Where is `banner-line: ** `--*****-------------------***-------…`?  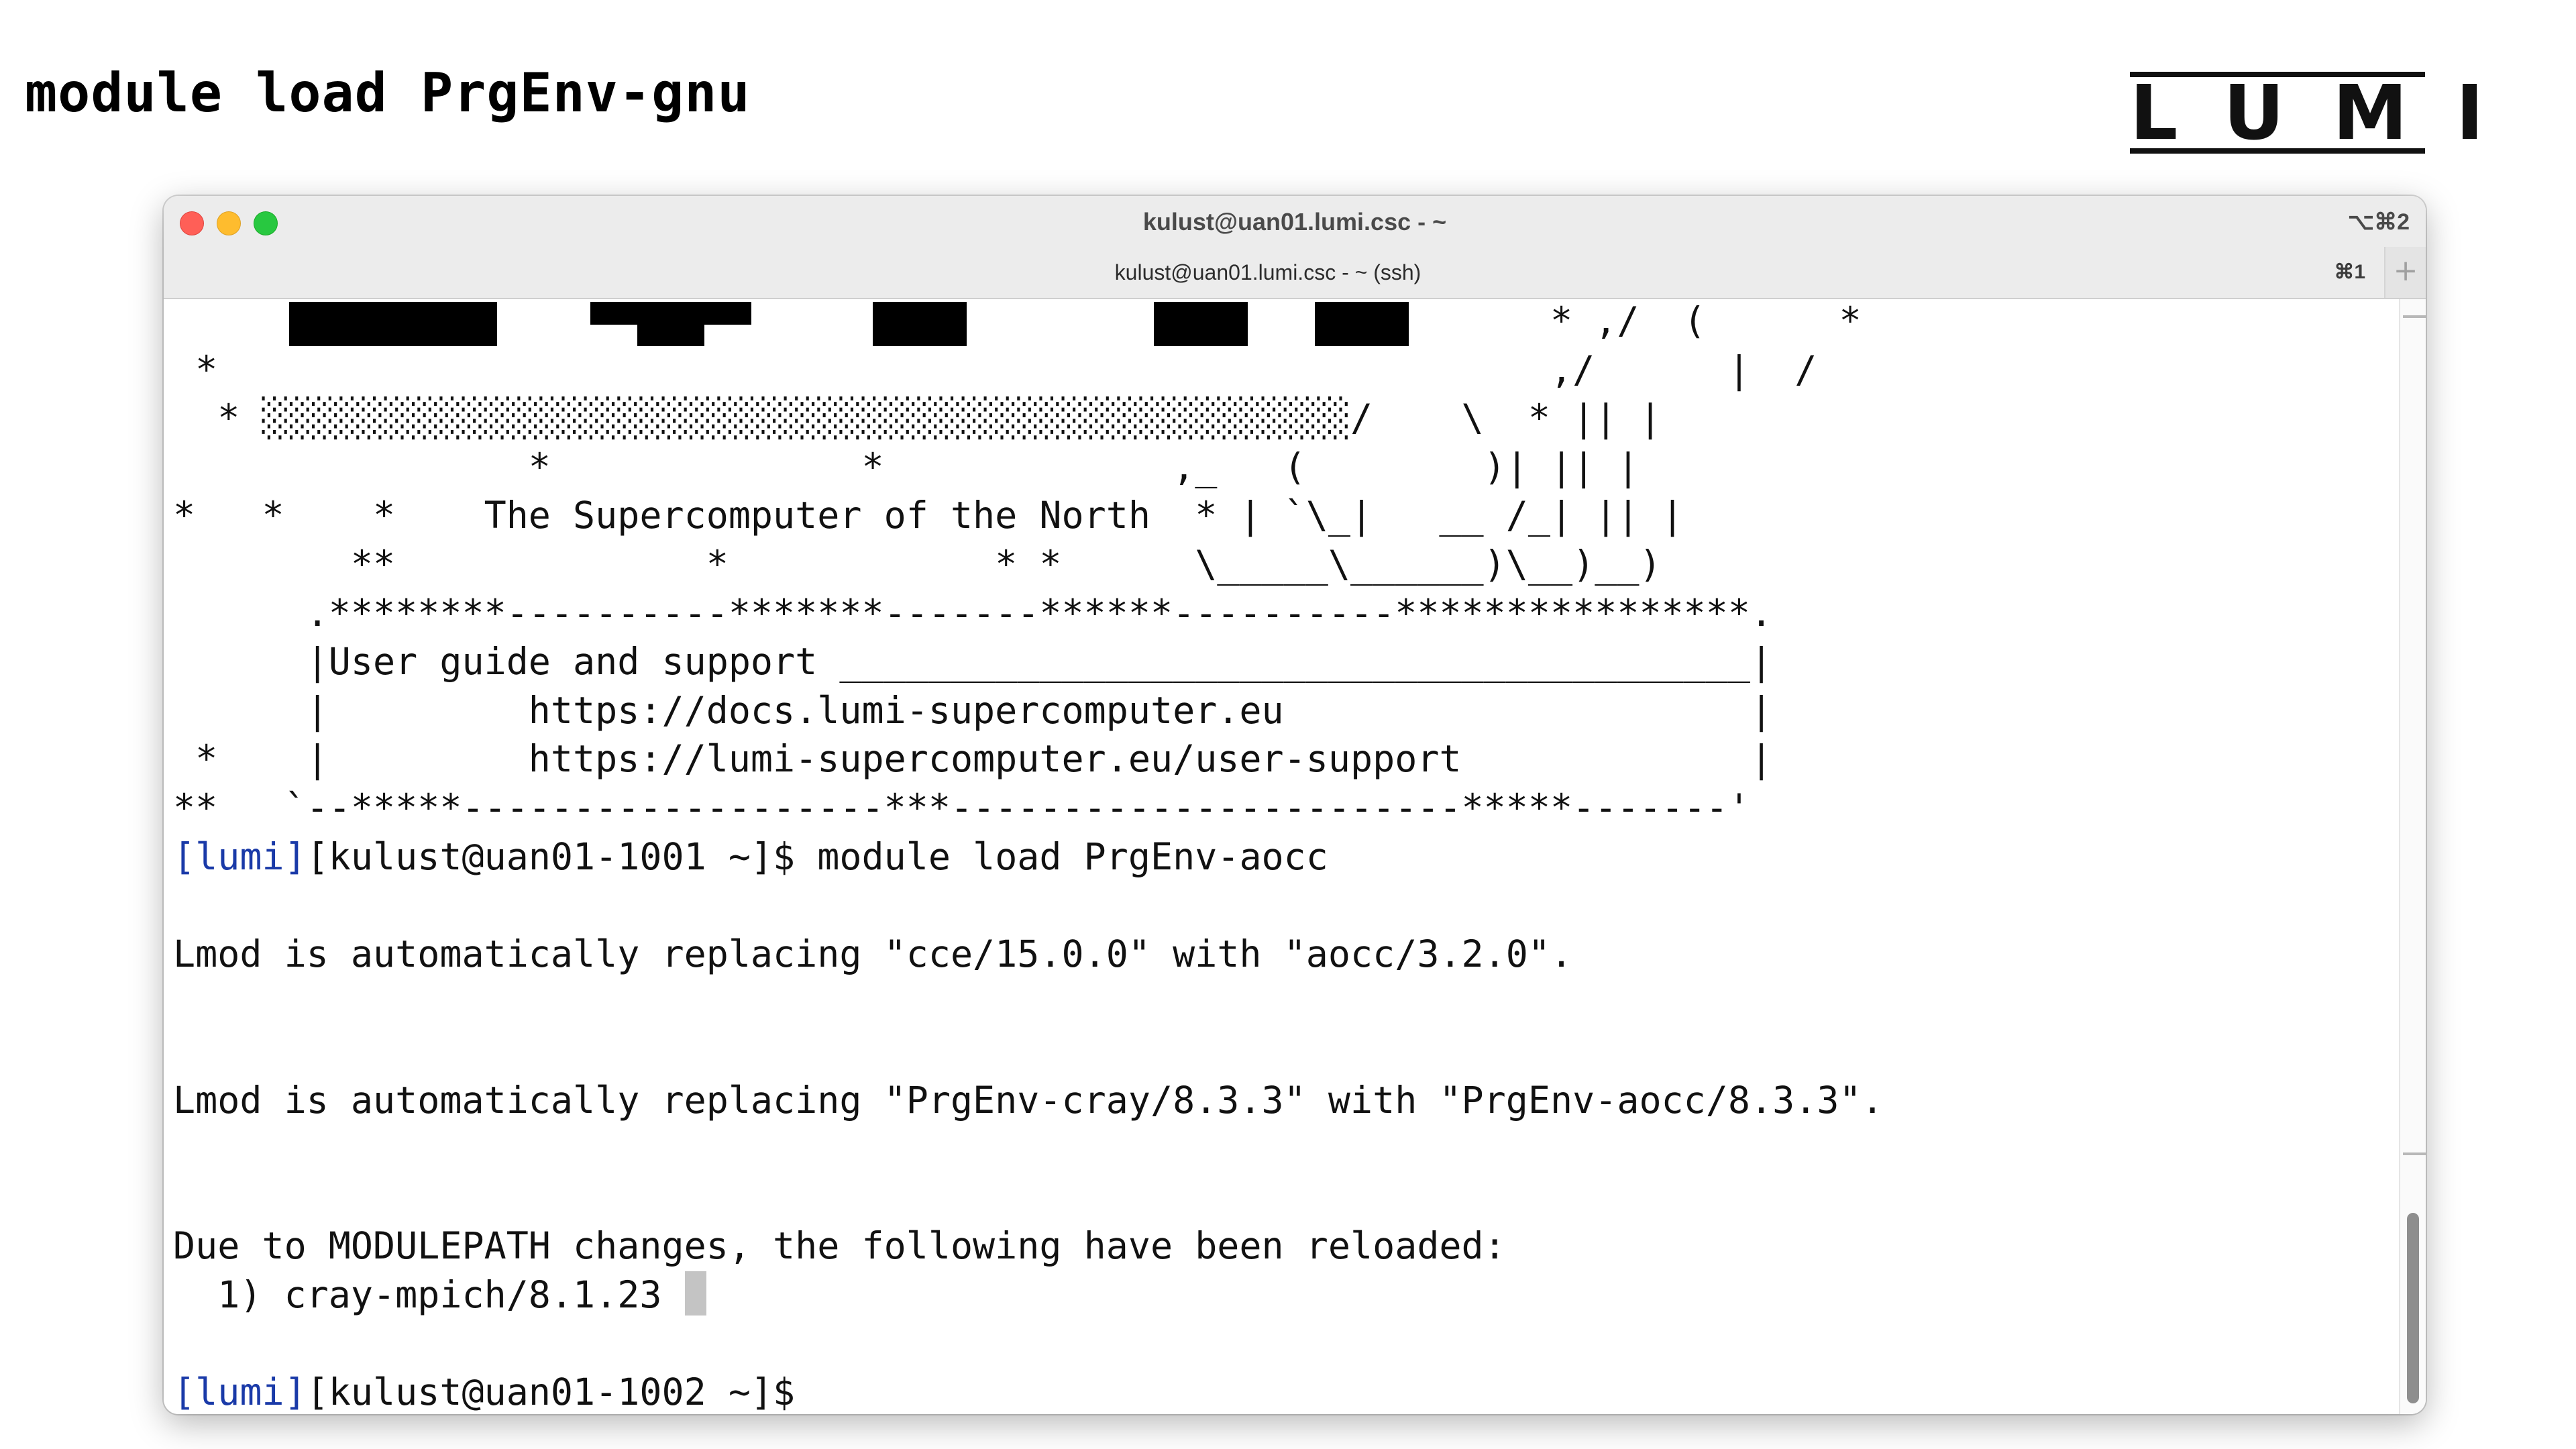 banner-line: ** `--*****-------------------***-------… is located at coordinates (962, 807).